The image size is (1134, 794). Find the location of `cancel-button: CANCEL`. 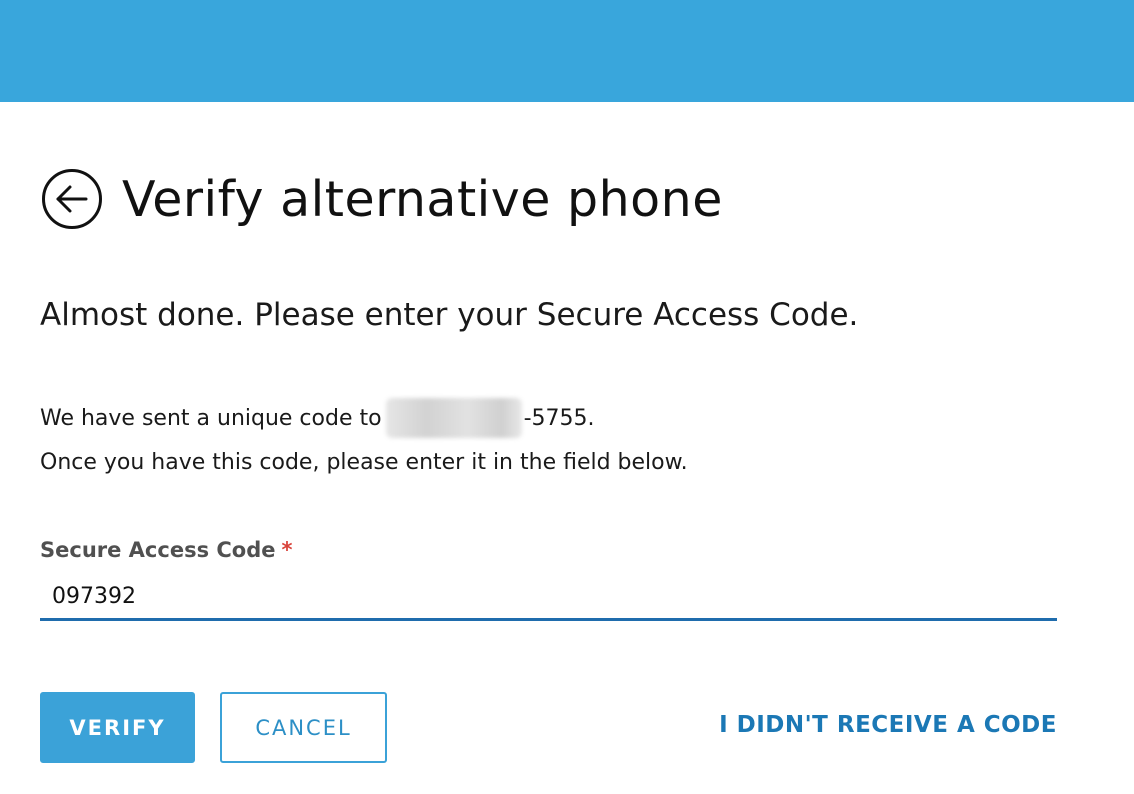

cancel-button: CANCEL is located at coordinates (303, 727).